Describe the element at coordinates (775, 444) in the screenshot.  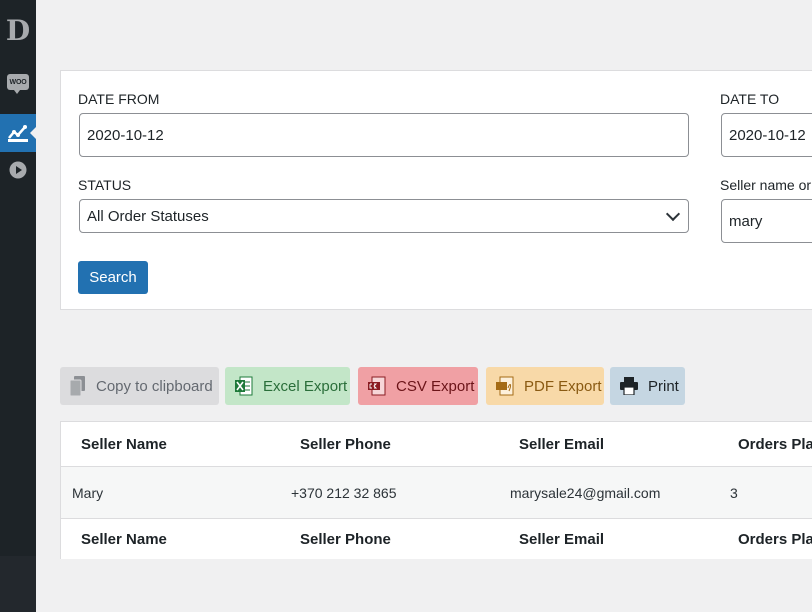
I see `column-header-orders-placed: Orders Pla` at that location.